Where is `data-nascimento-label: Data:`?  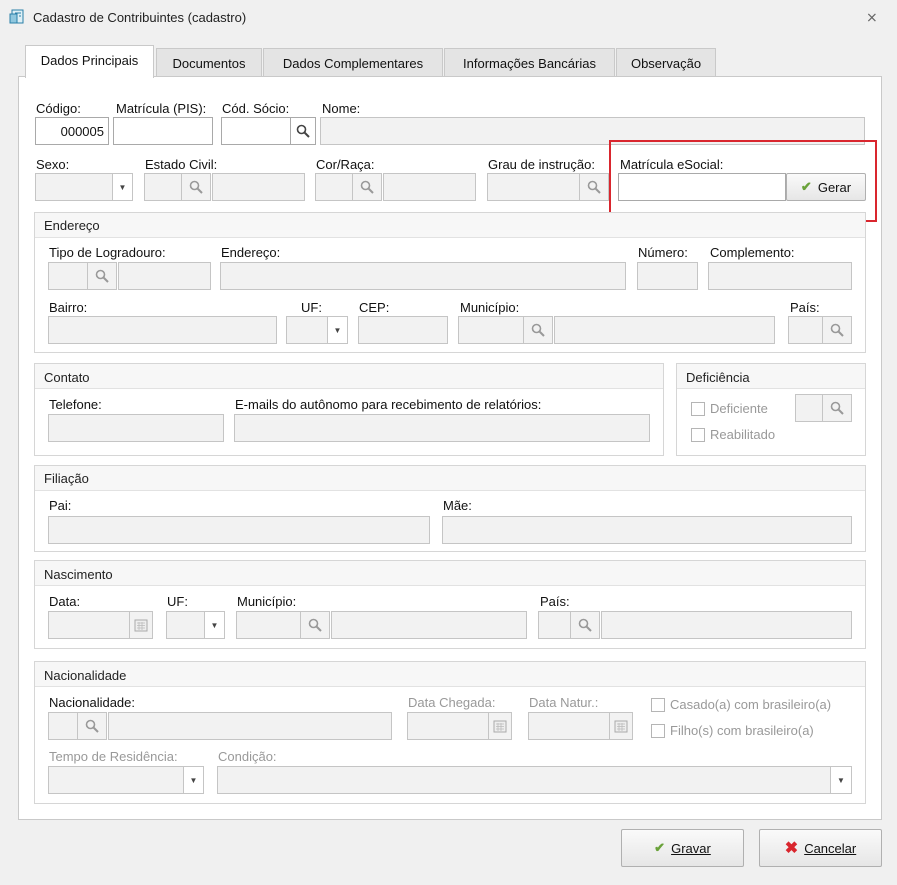 data-nascimento-label: Data: is located at coordinates (65, 601).